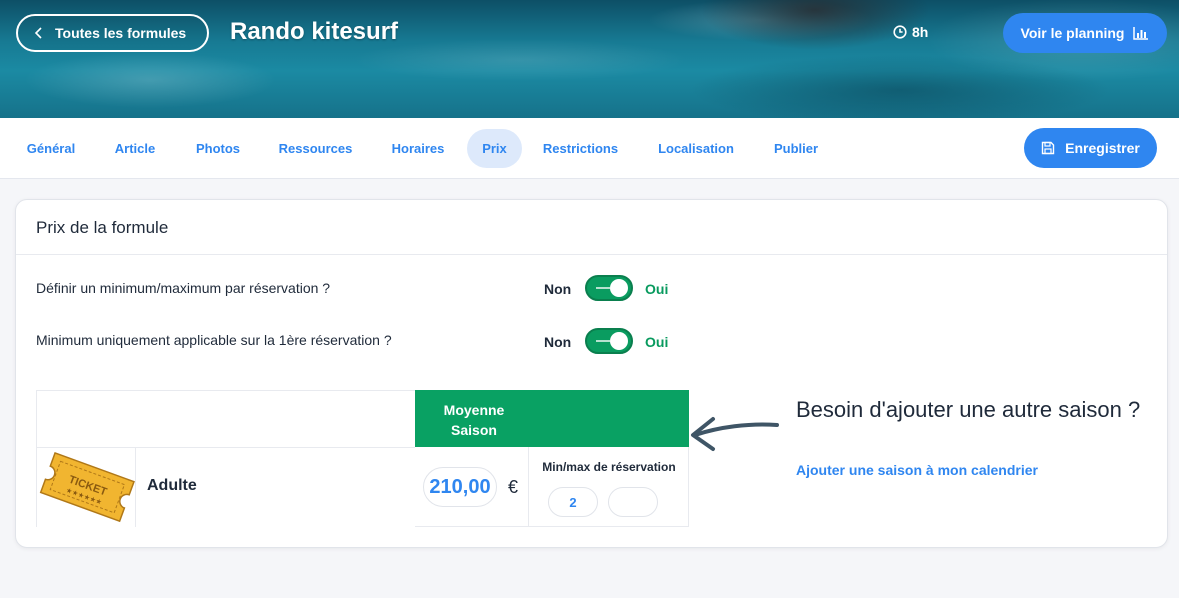 The image size is (1179, 598). Describe the element at coordinates (591, 254) in the screenshot. I see `card-divider` at that location.